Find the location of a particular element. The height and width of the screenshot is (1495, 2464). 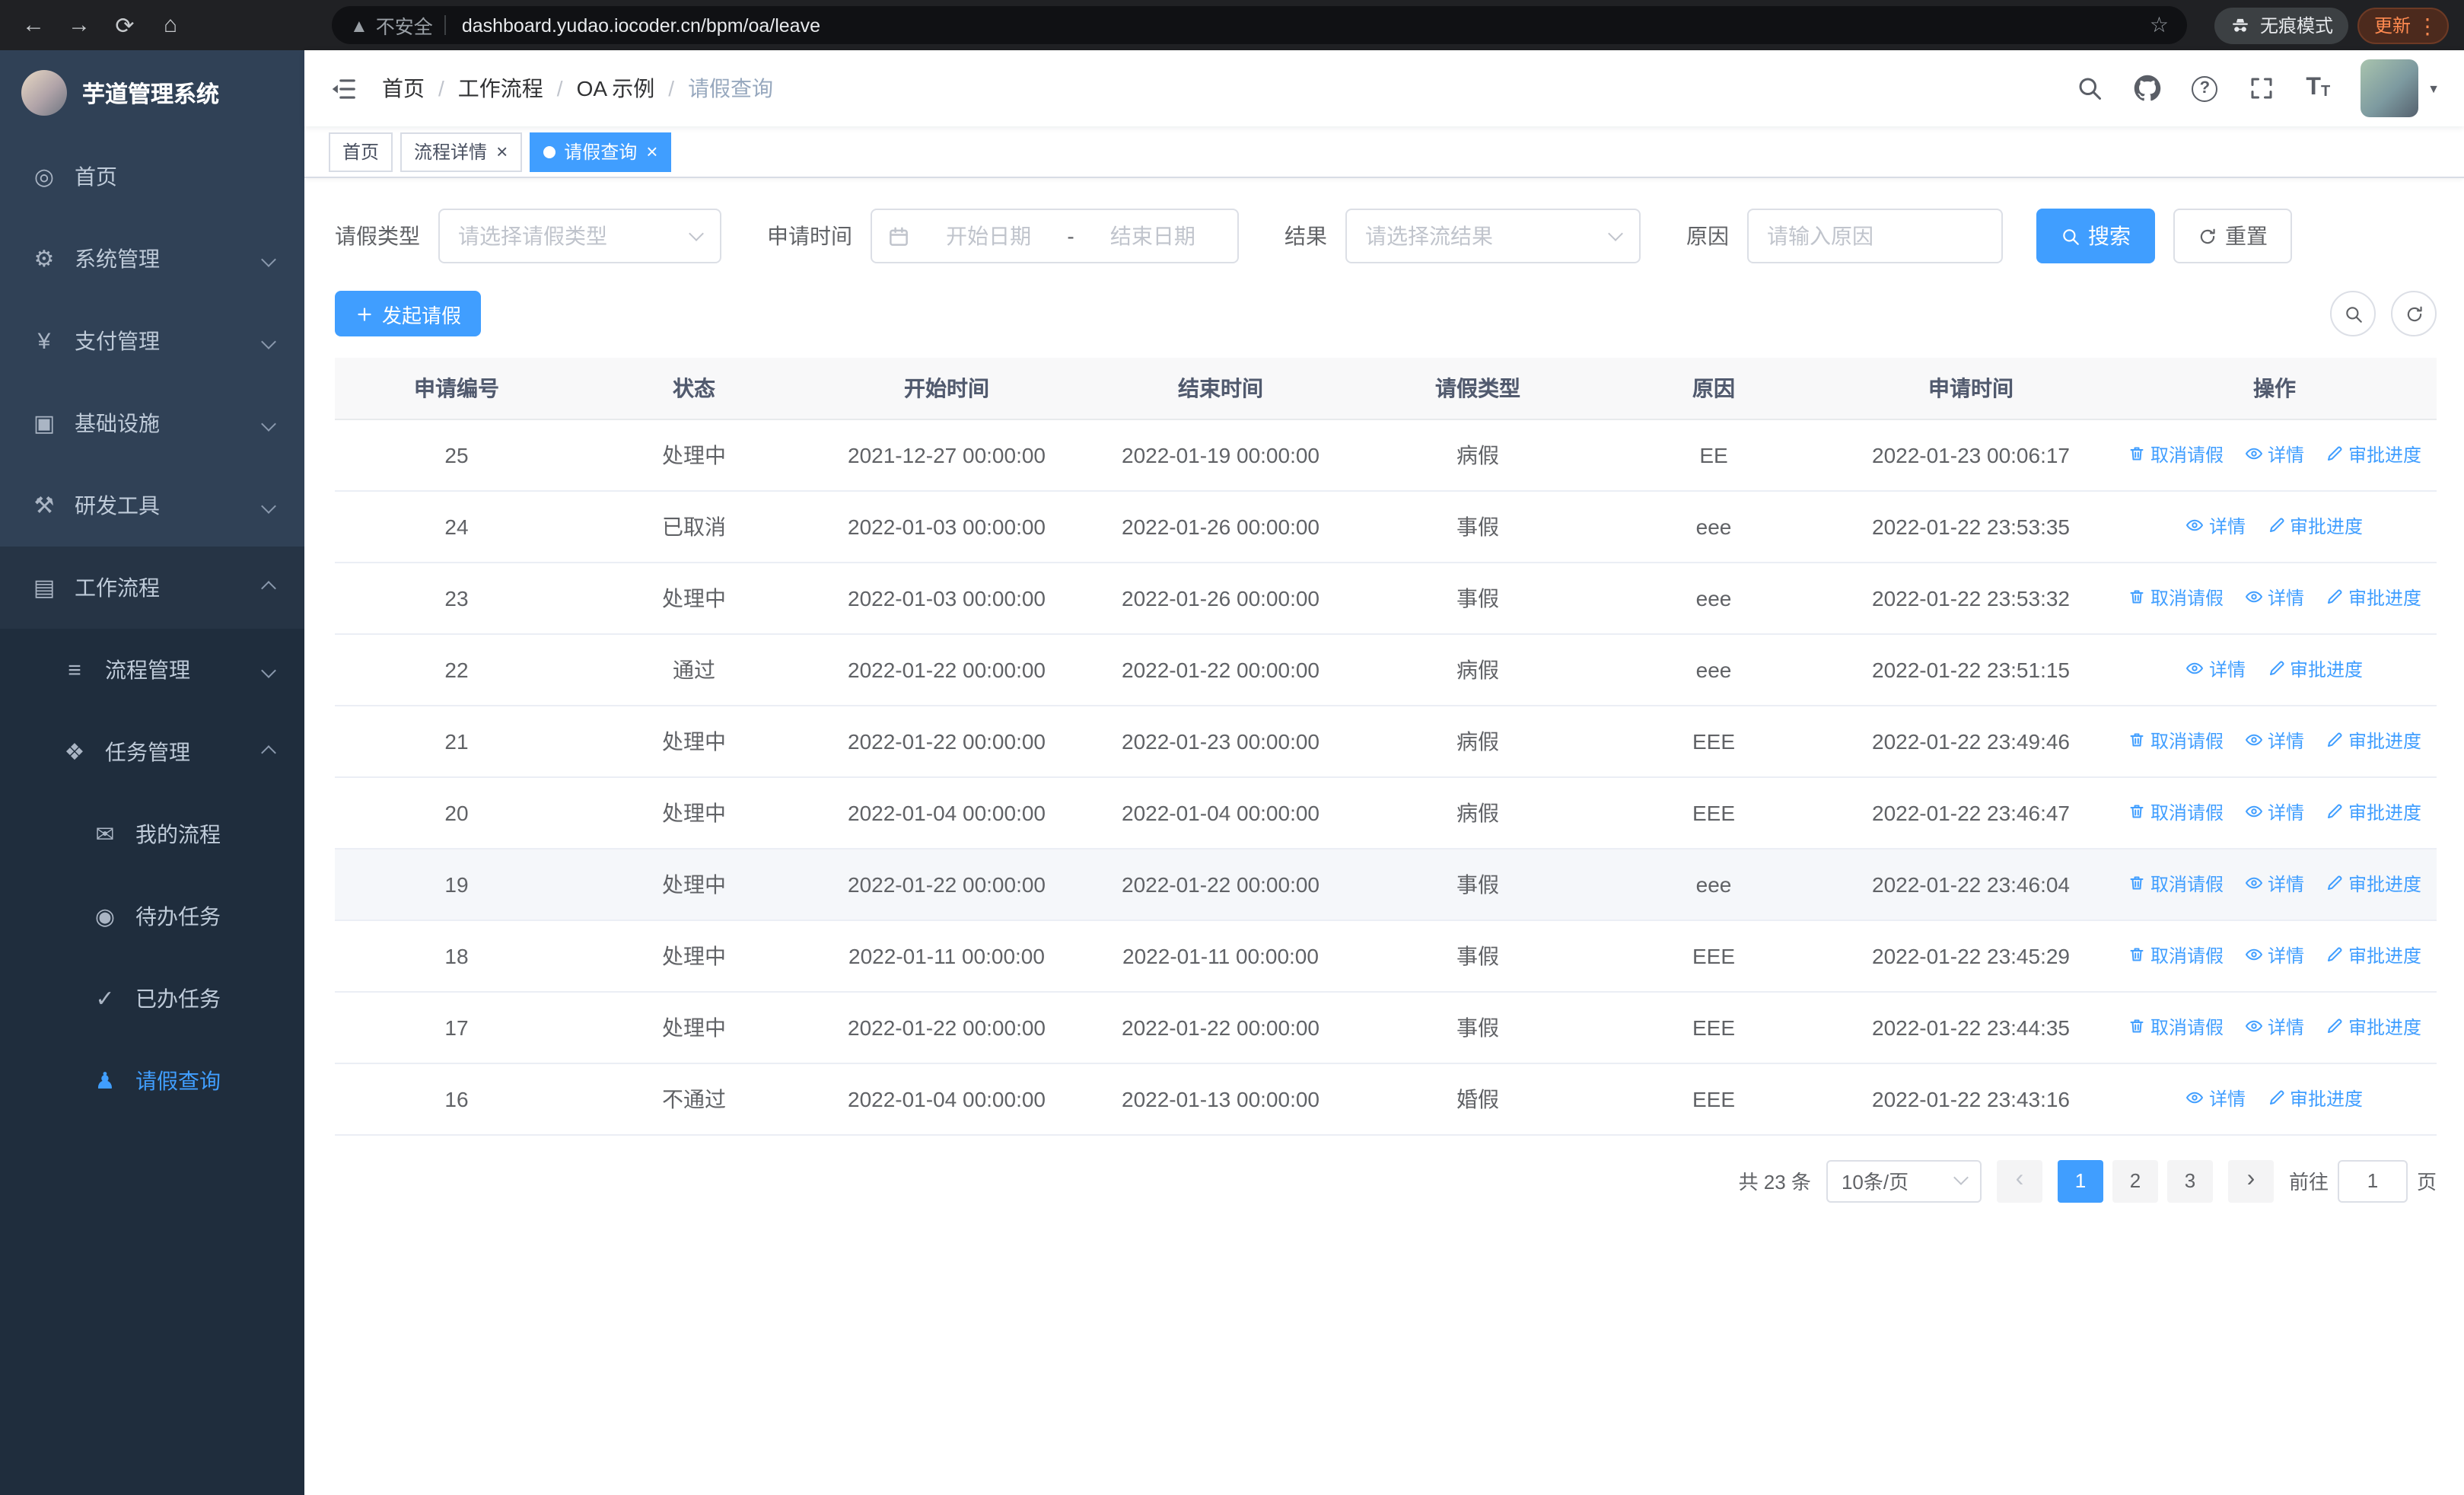

search-button: 搜索 is located at coordinates (2095, 236).